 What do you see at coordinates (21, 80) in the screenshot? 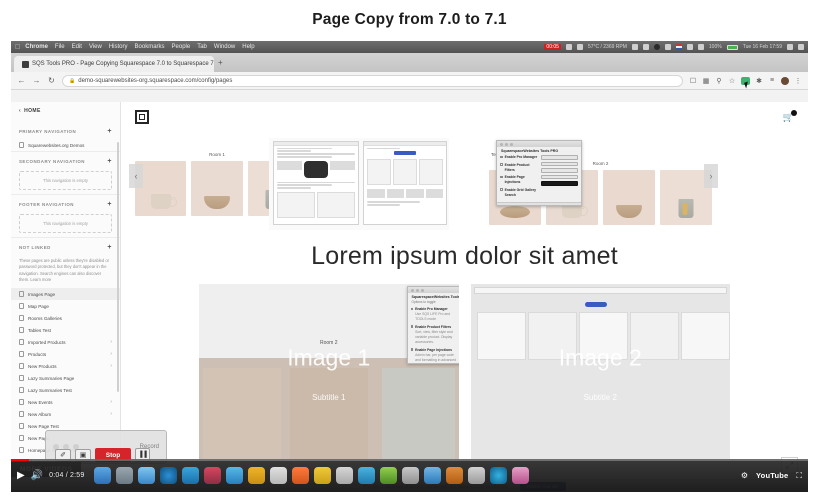
I see `back-icon: ←` at bounding box center [21, 80].